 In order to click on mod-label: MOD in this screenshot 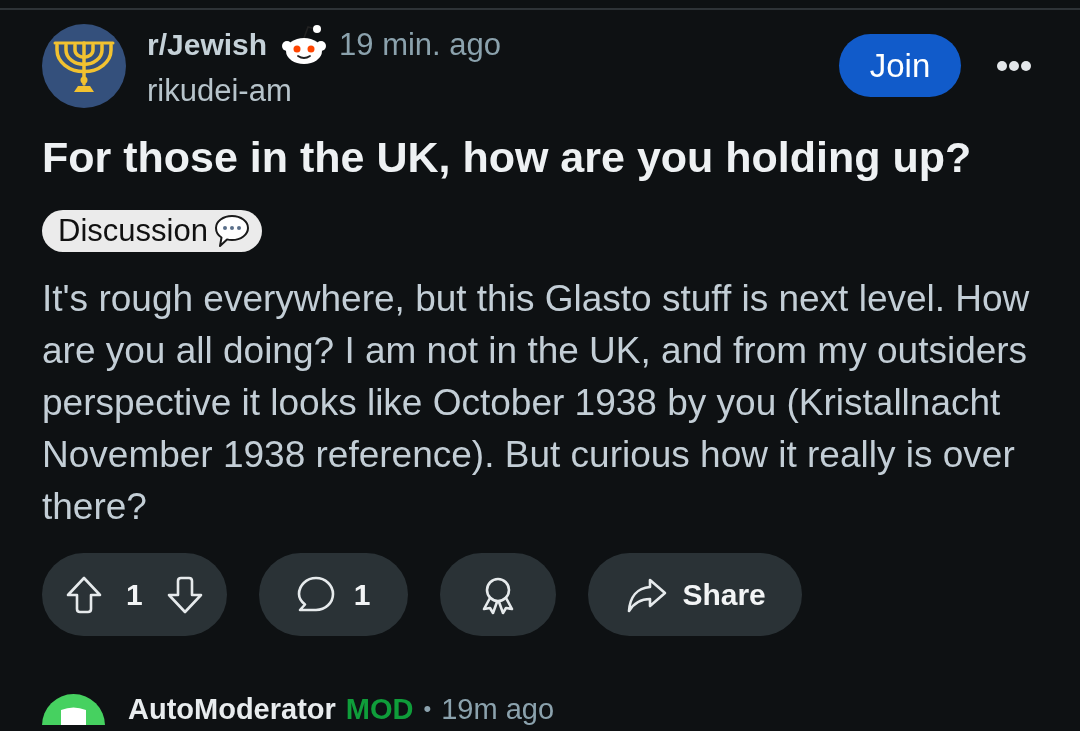, I will do `click(379, 709)`.